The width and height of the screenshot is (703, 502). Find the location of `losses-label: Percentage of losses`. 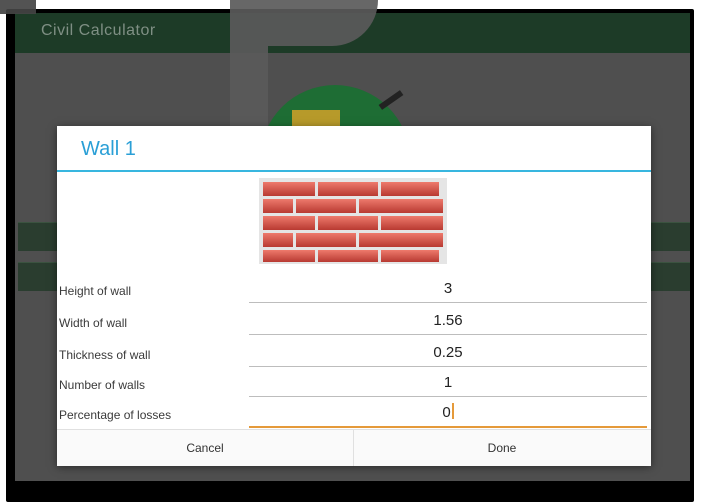

losses-label: Percentage of losses is located at coordinates (115, 415).